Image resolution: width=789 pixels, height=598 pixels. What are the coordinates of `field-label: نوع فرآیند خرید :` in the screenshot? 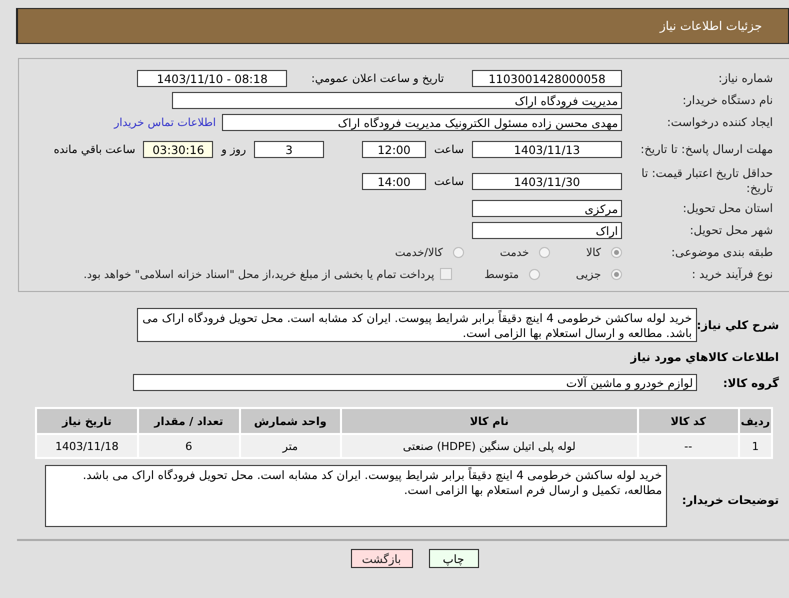 It's located at (731, 274).